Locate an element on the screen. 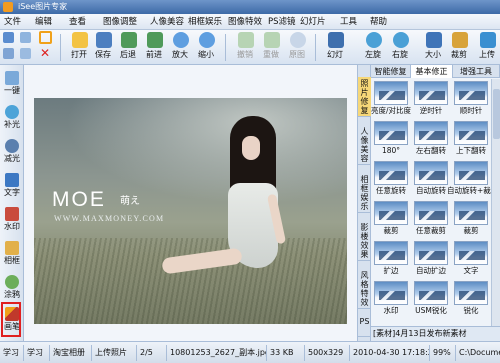 The width and height of the screenshot is (500, 363). upload-button: 上传 is located at coordinates (487, 47).